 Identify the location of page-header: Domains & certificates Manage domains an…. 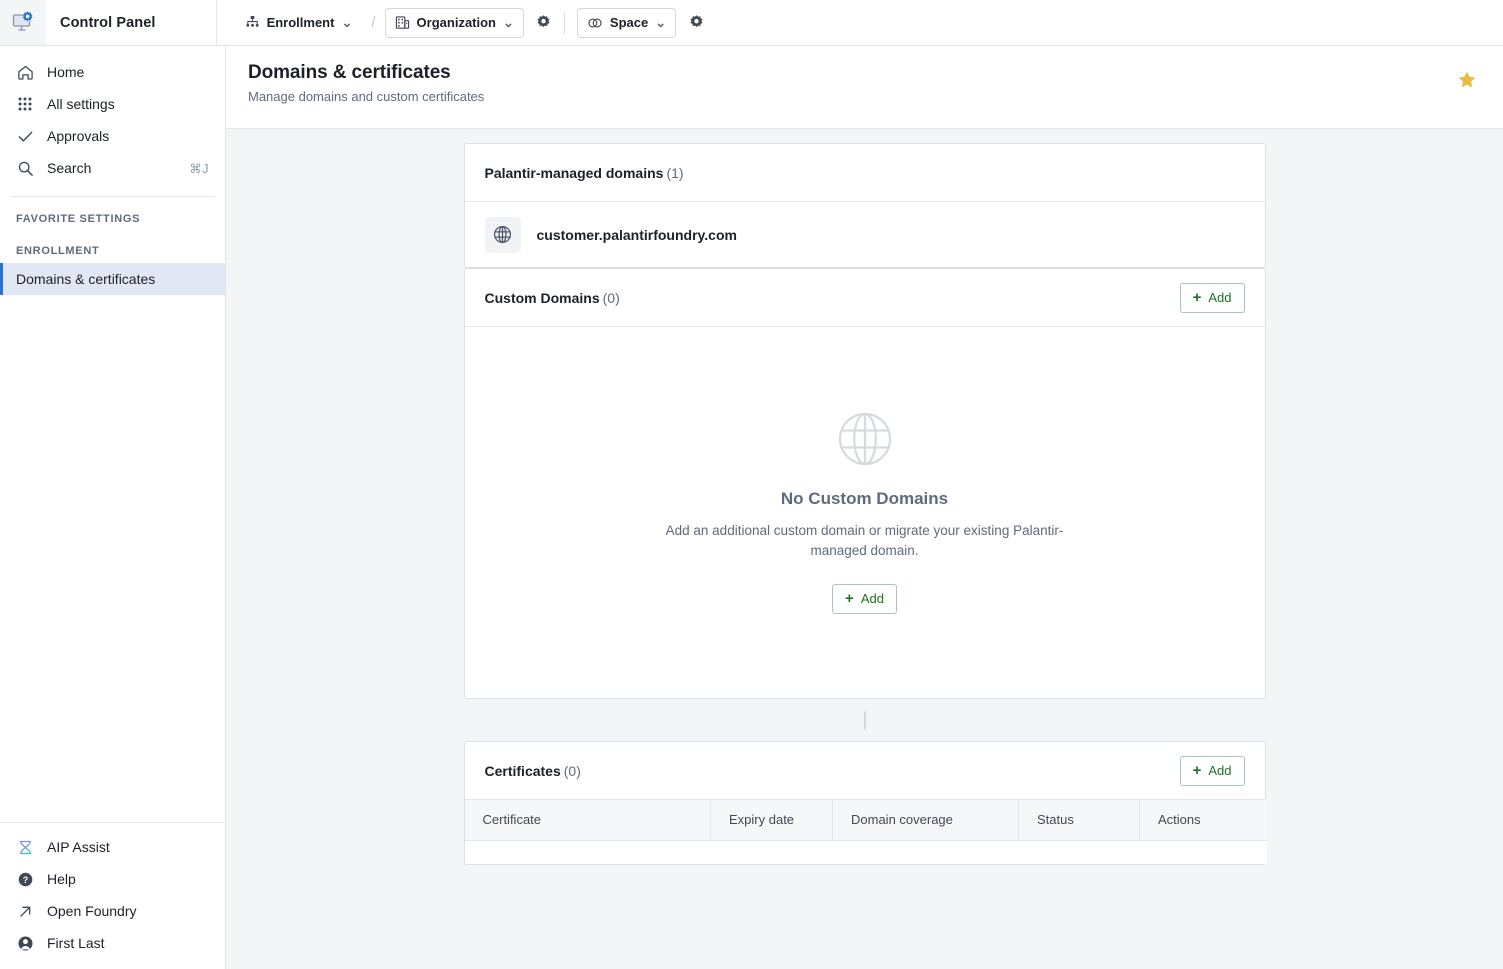
(864, 87).